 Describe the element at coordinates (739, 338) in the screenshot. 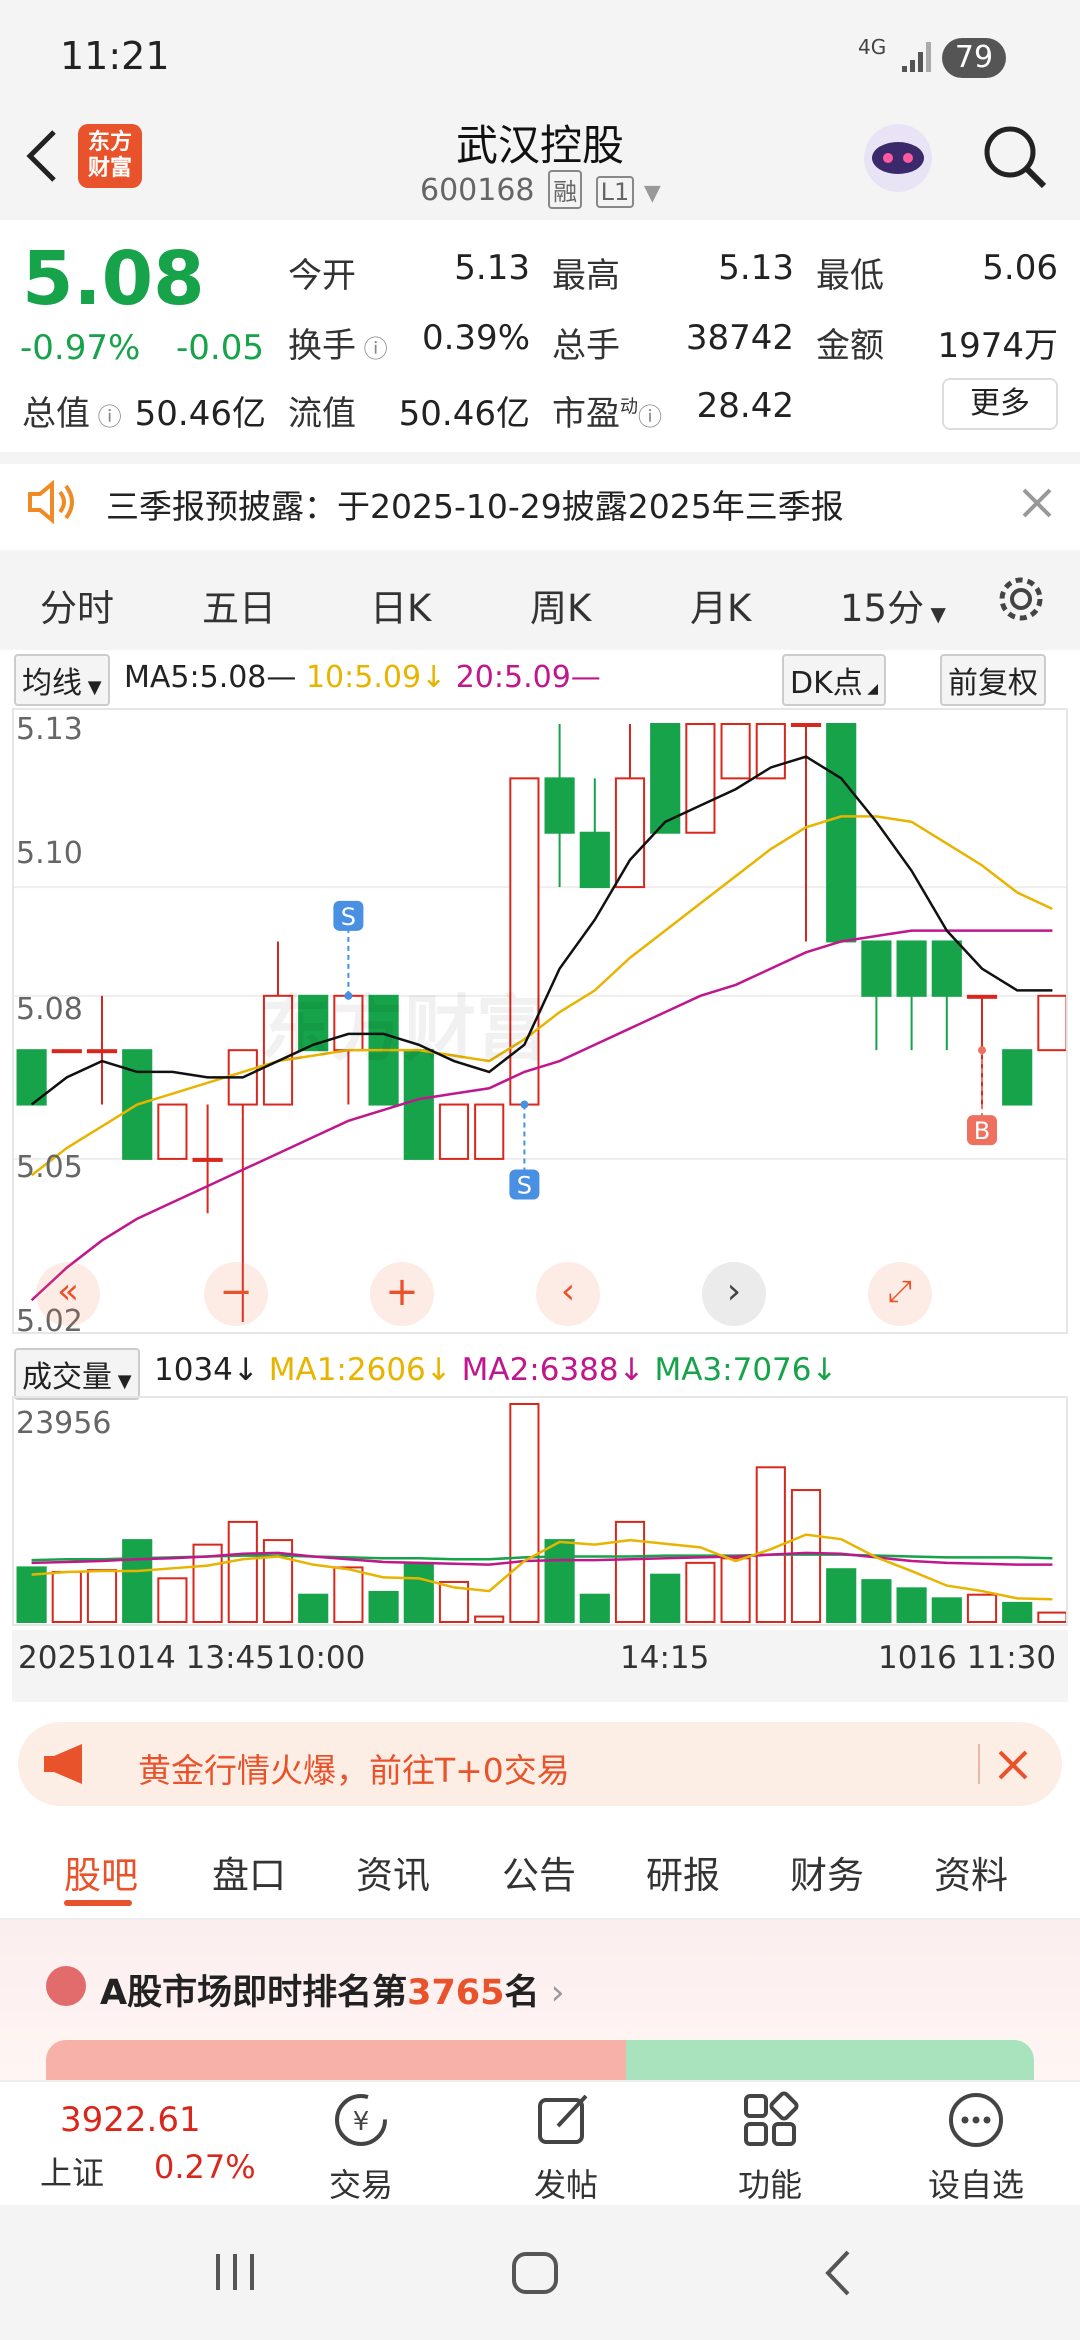

I see `volume-value: 38742` at that location.